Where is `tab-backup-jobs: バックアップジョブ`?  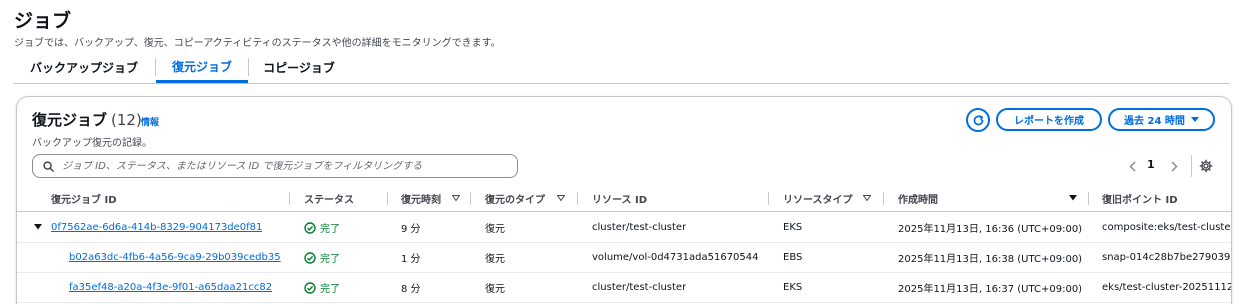
tab-backup-jobs: バックアップジョブ is located at coordinates (84, 67).